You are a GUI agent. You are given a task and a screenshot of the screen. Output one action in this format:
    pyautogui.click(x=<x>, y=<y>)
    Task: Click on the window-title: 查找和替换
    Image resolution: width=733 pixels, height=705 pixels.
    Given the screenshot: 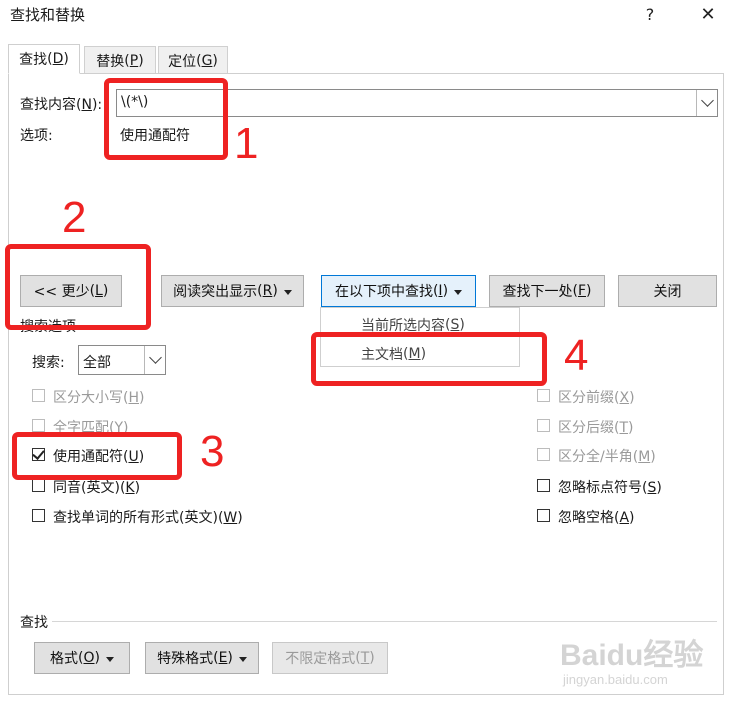 What is the action you would take?
    pyautogui.click(x=48, y=15)
    